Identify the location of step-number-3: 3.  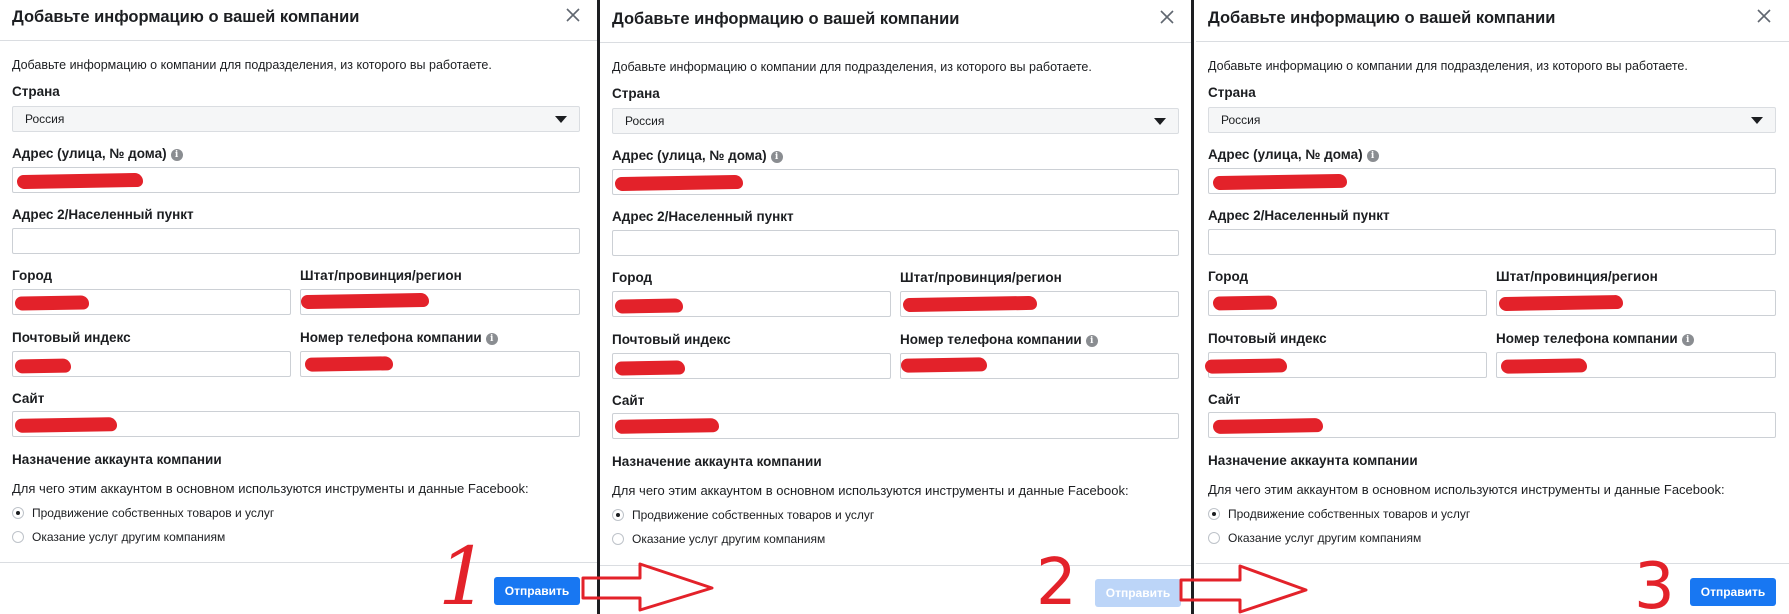
(1654, 582).